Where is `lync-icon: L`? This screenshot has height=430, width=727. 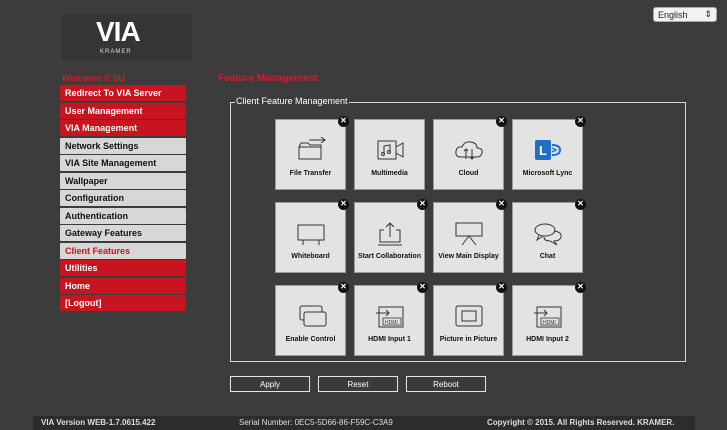
lync-icon: L is located at coordinates (548, 150).